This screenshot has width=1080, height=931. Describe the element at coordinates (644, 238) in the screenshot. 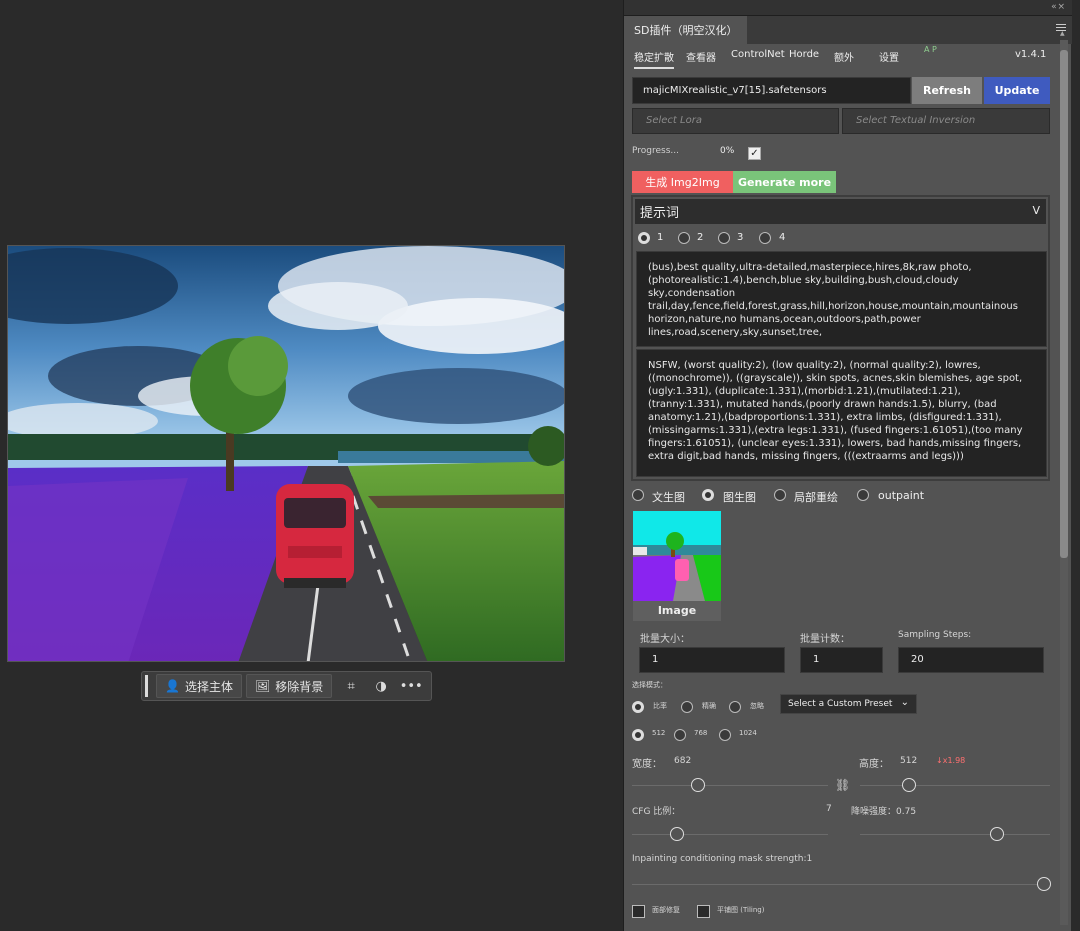

I see `prompt-tab-1-radio` at that location.